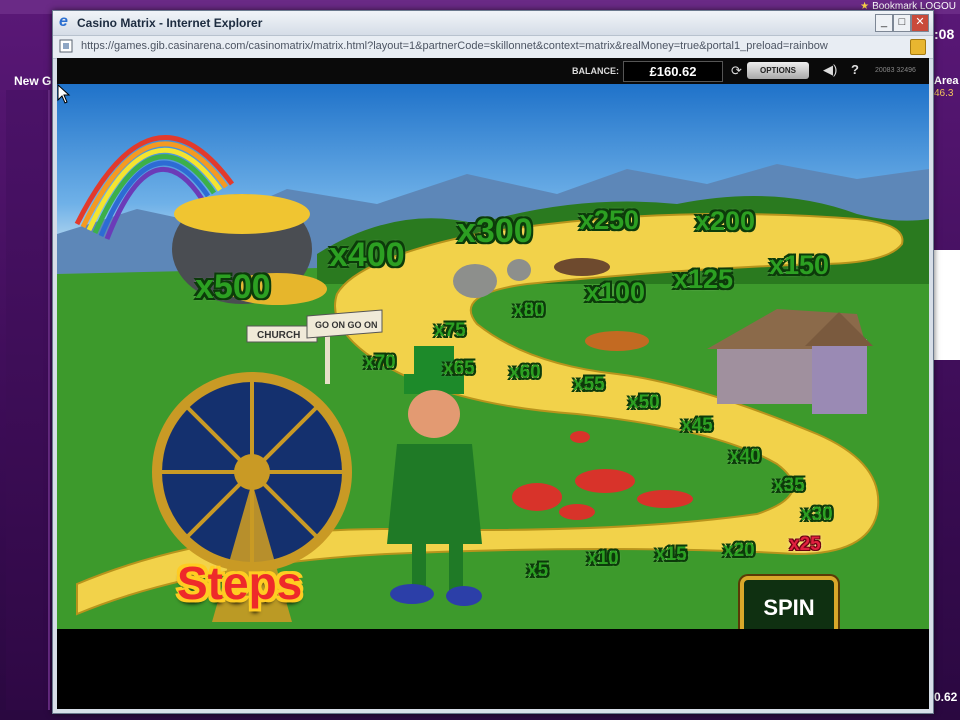 The image size is (960, 720). Describe the element at coordinates (830, 70) in the screenshot. I see `sound-icon: ◀)` at that location.